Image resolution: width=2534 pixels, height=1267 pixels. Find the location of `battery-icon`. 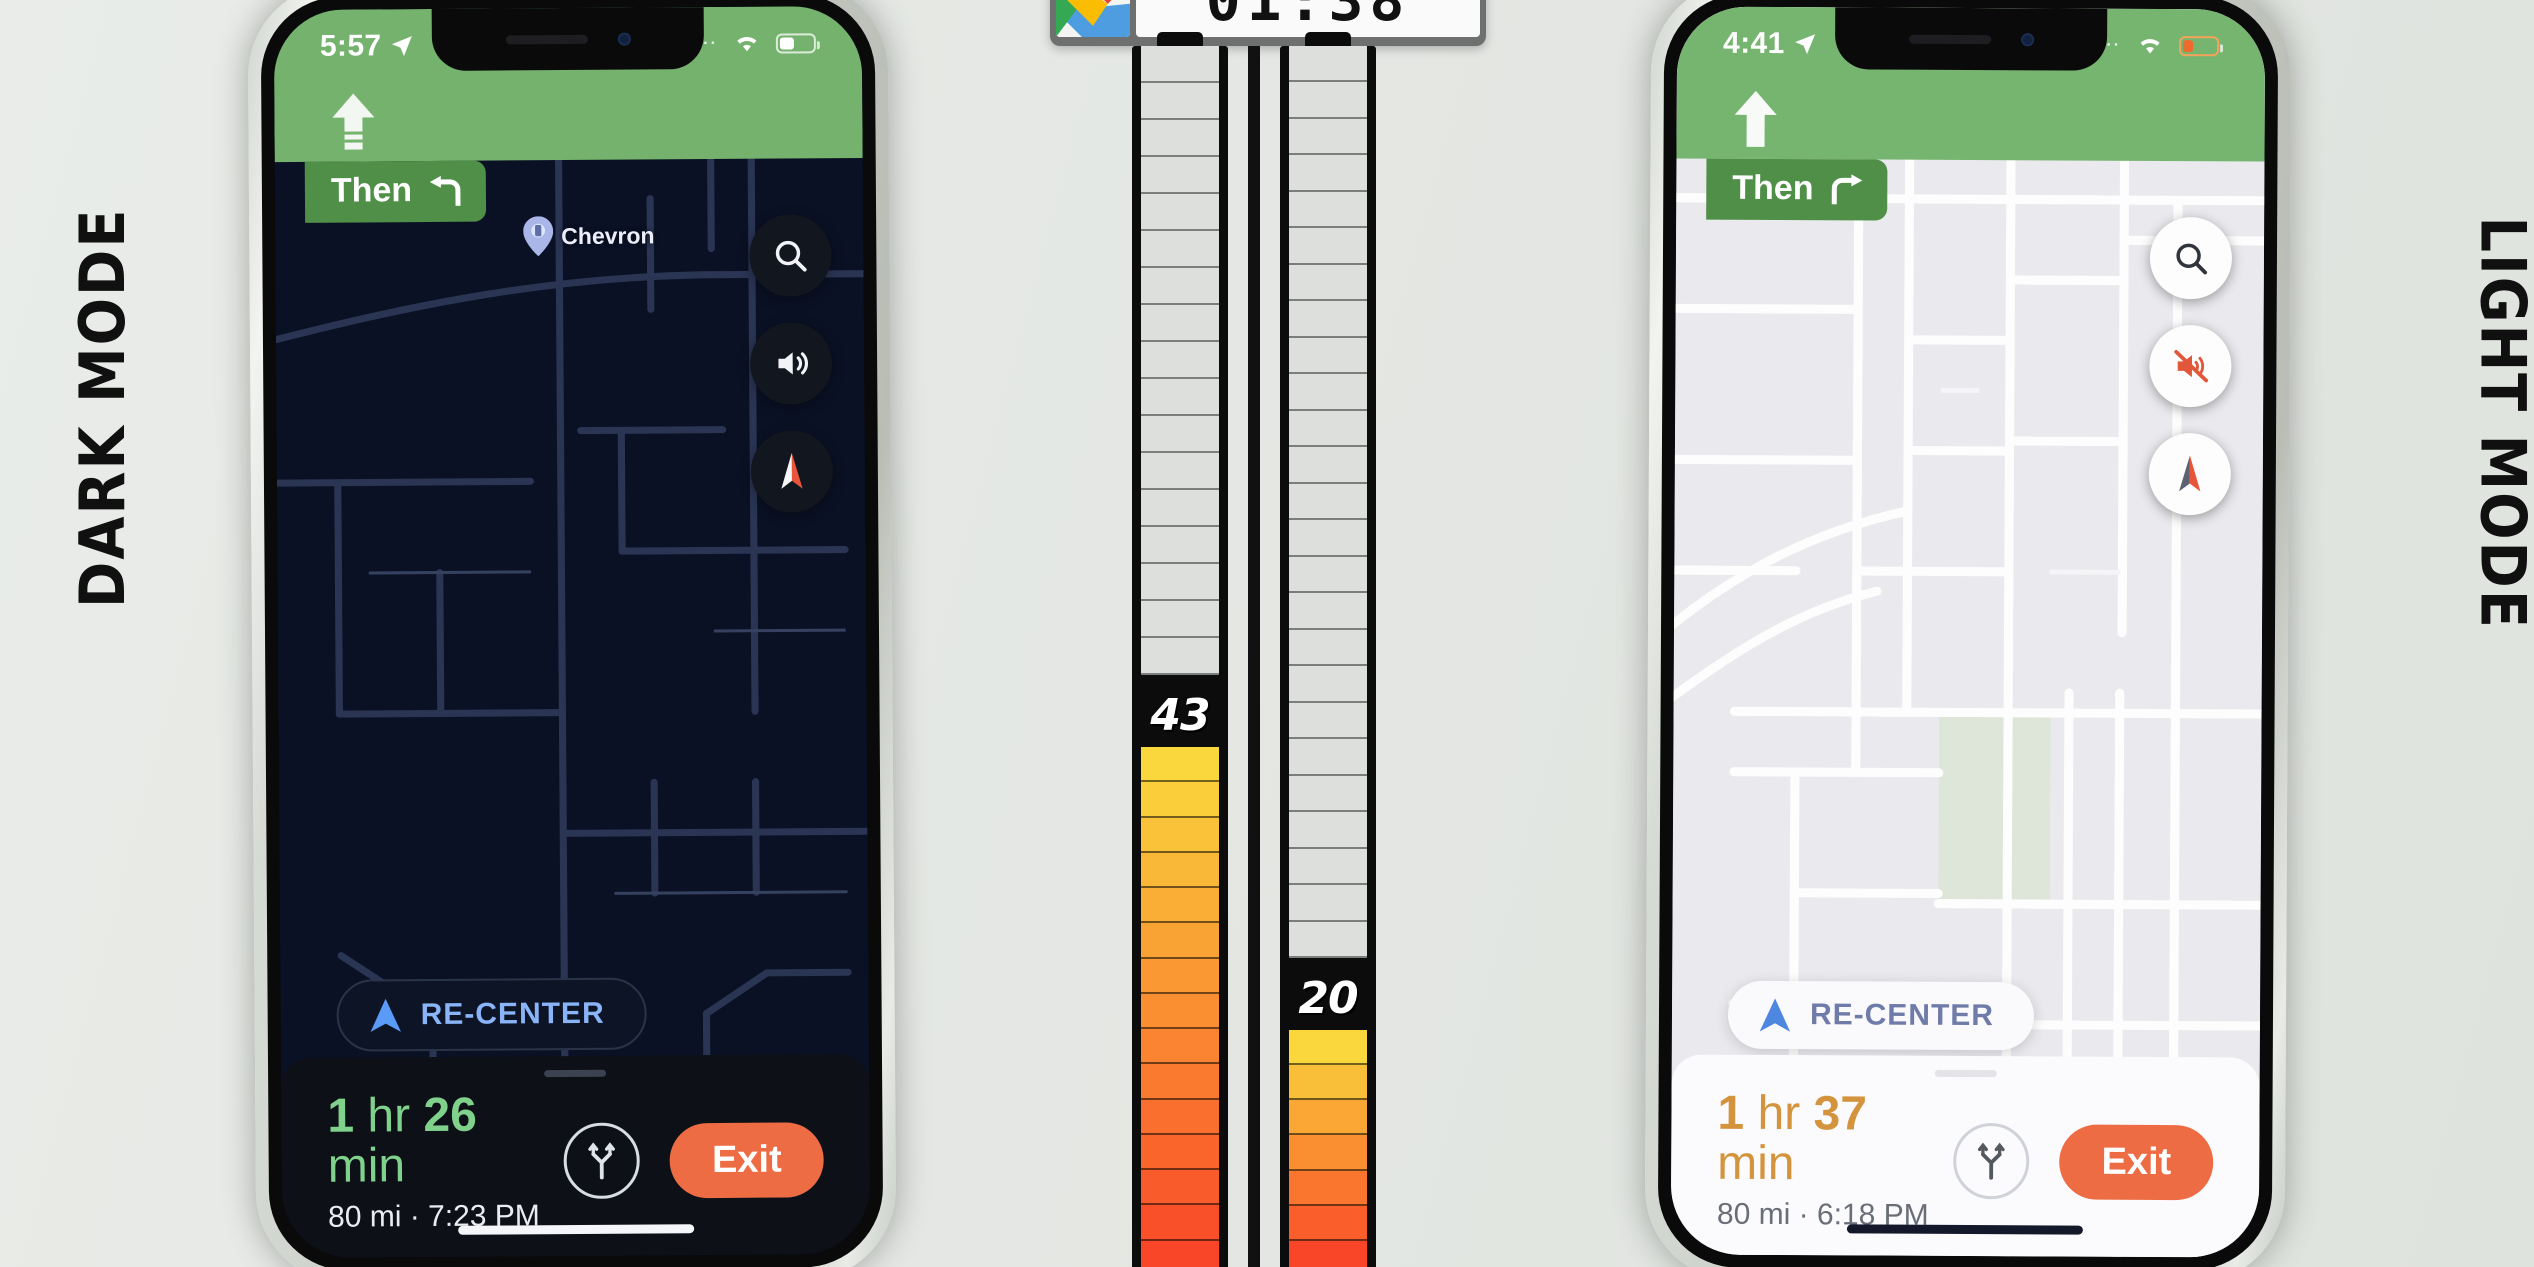

battery-icon is located at coordinates (795, 43).